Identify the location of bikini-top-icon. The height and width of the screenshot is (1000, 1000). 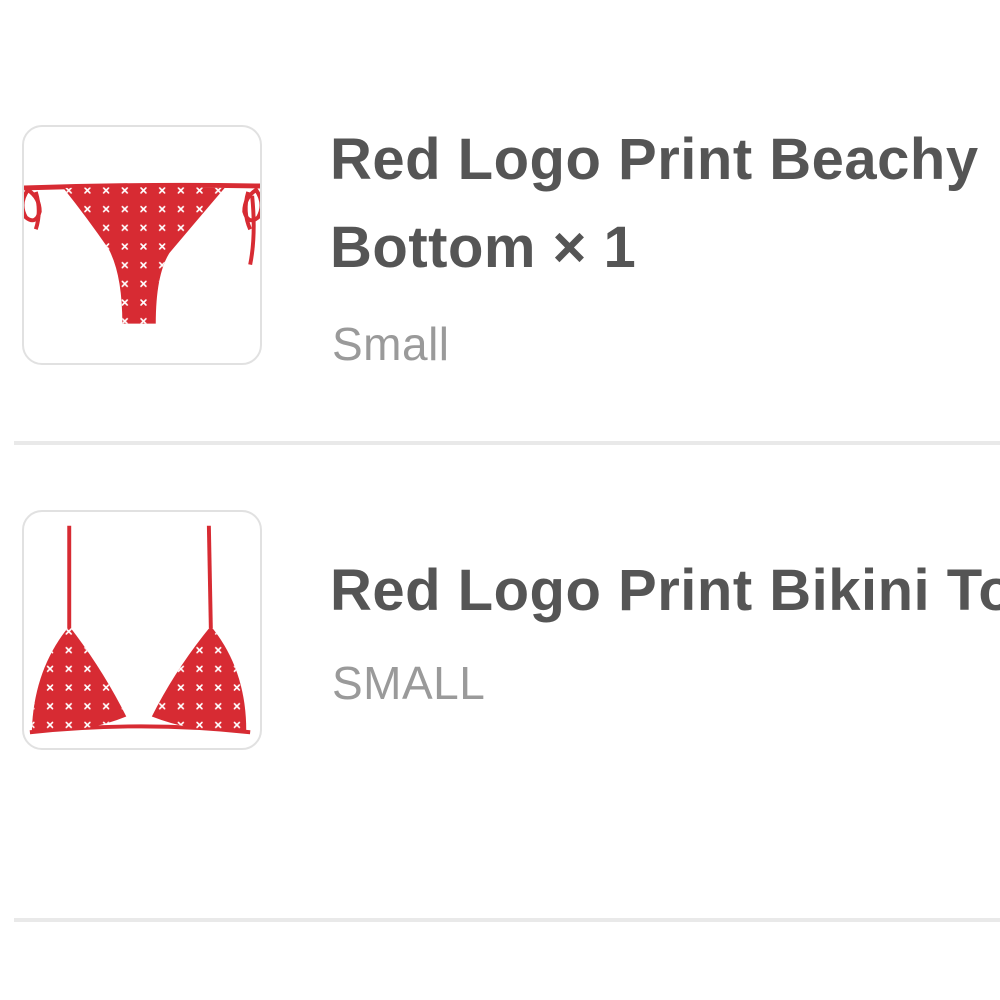
(140, 630).